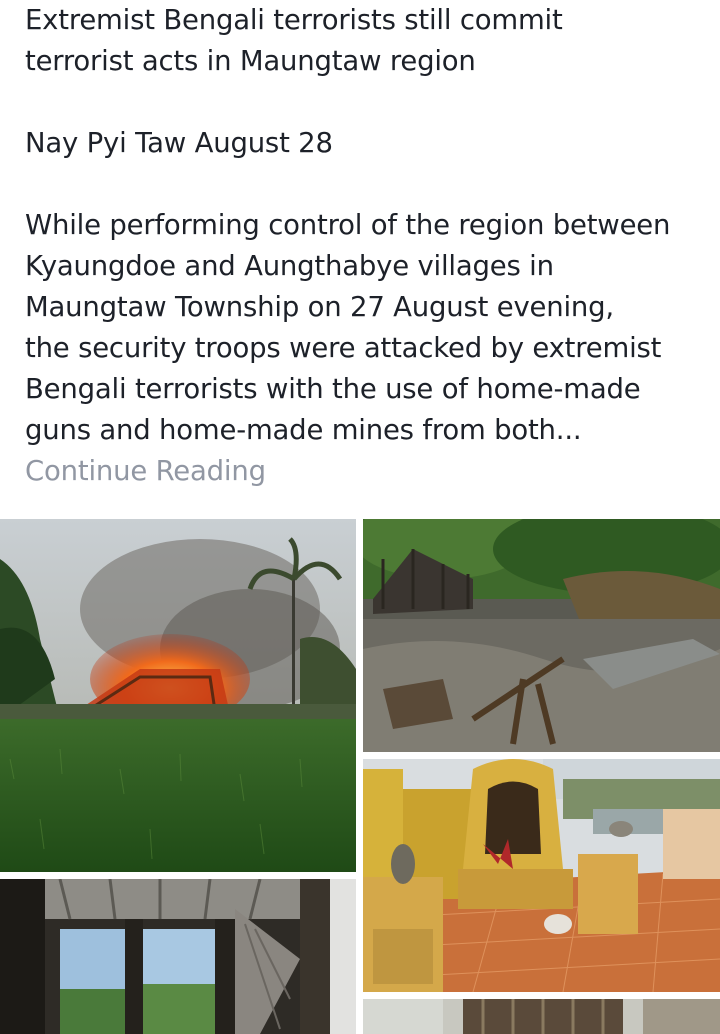  I want to click on photo-damaged-shrine, so click(541, 875).